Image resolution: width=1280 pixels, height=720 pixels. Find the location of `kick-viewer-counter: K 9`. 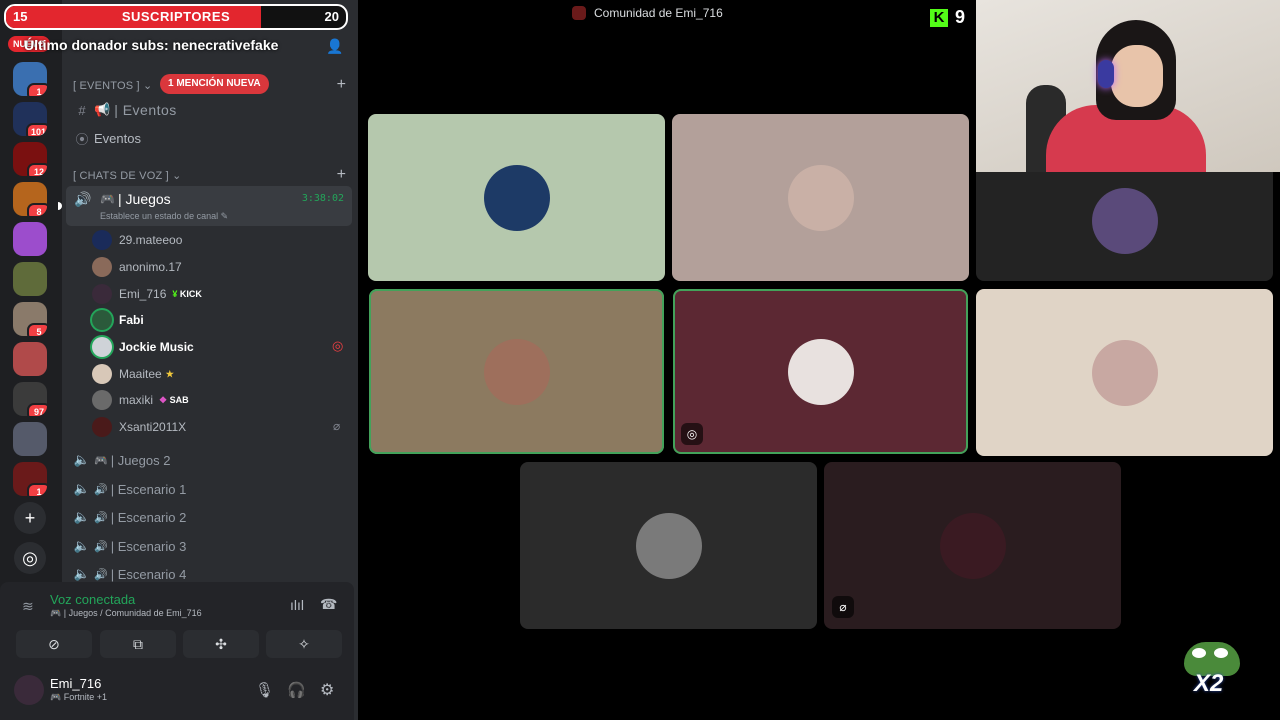

kick-viewer-counter: K 9 is located at coordinates (947, 17).